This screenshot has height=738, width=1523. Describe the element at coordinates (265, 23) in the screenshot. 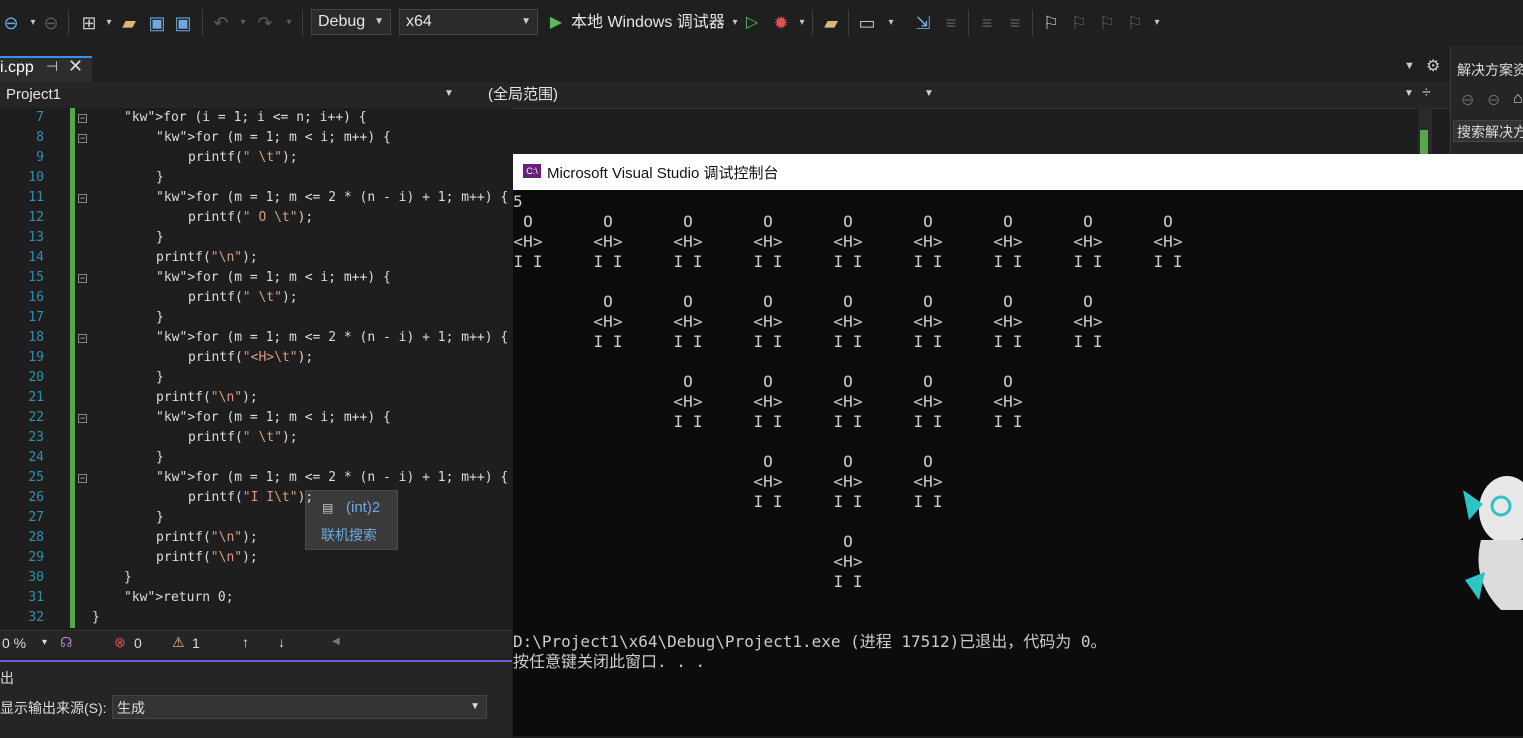

I see `redo-icon: ↷` at that location.